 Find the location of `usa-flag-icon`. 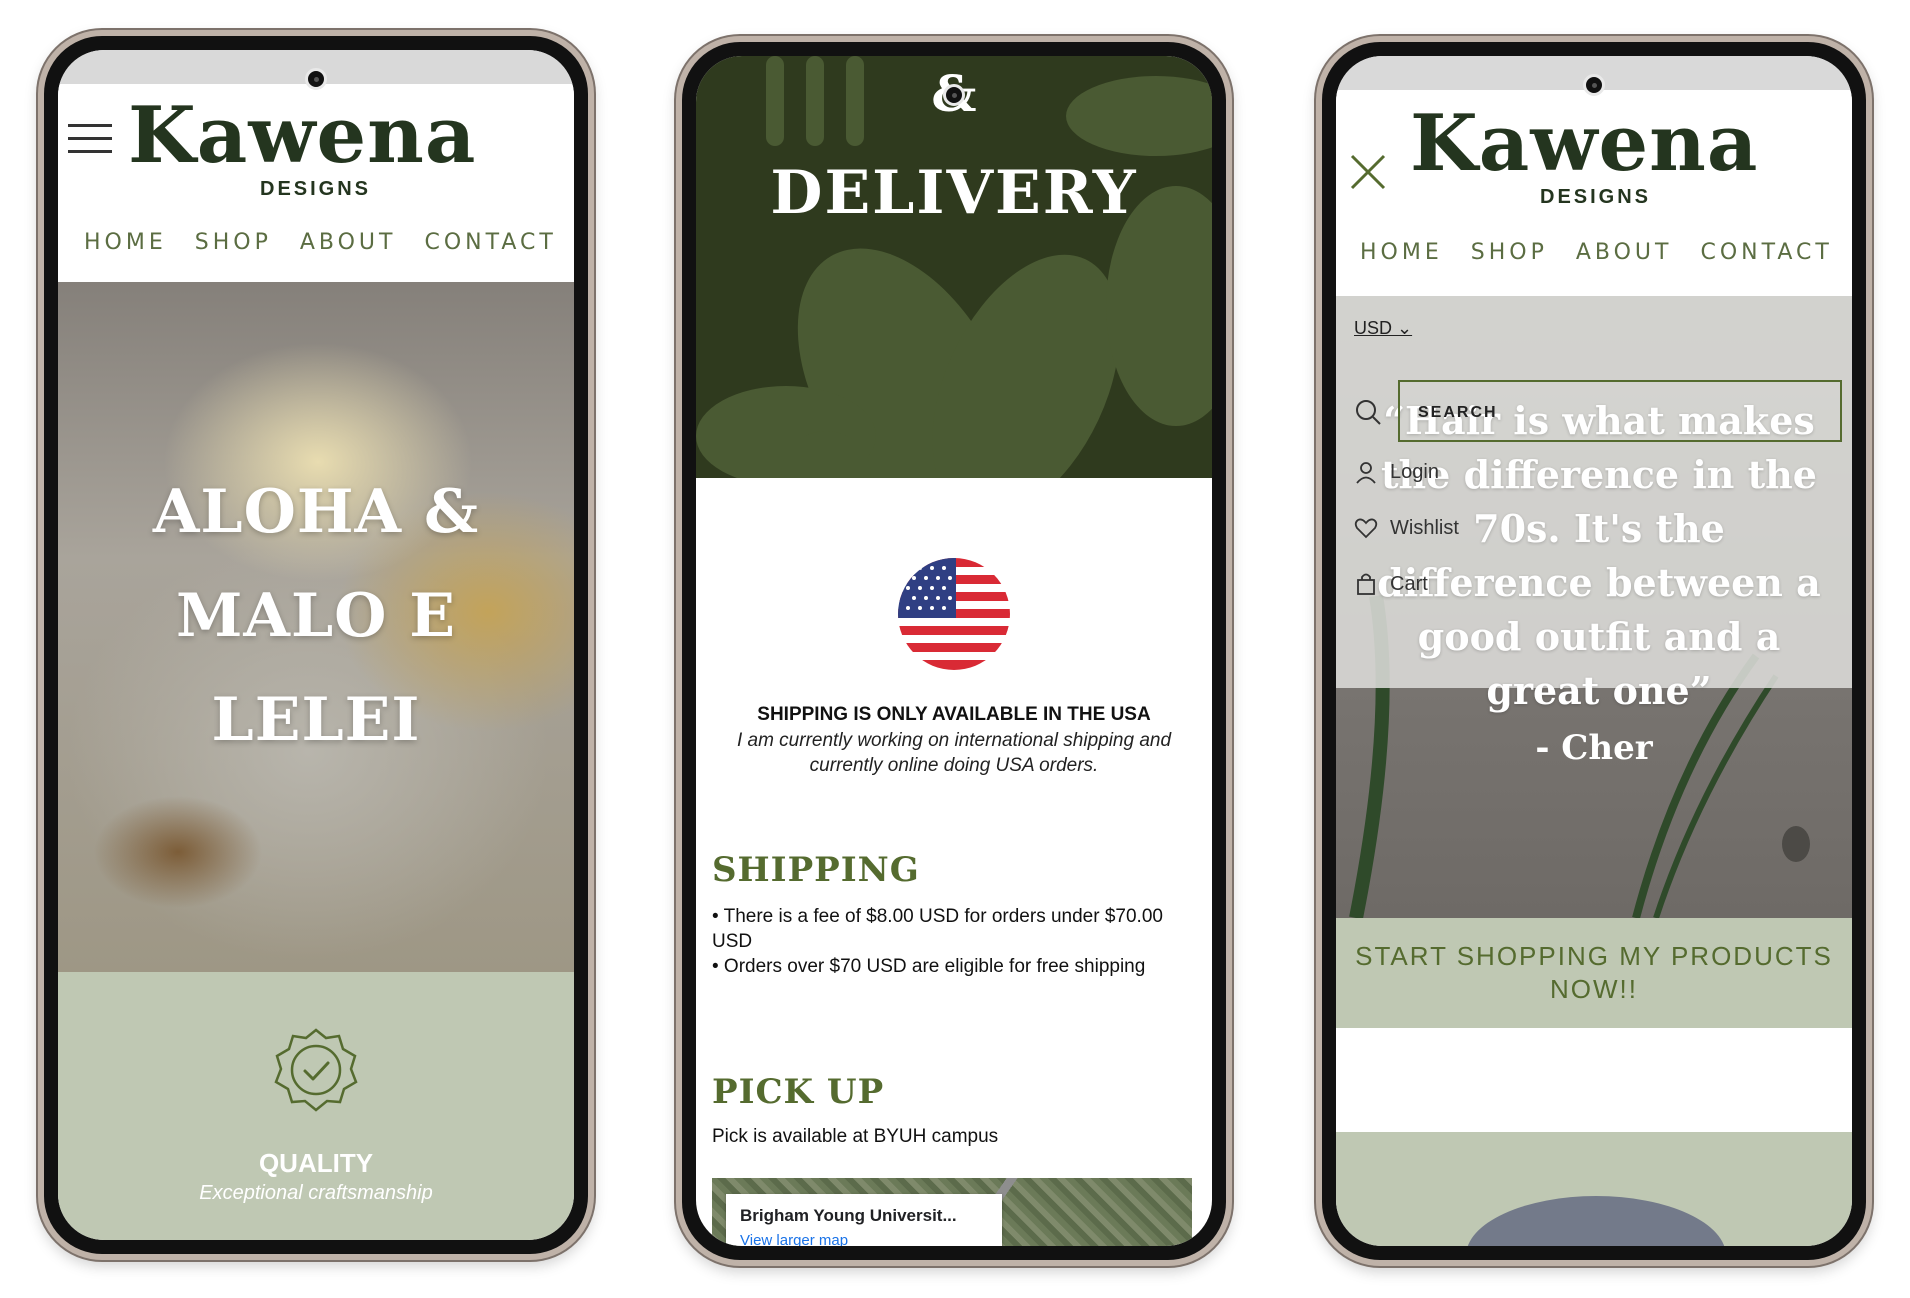

usa-flag-icon is located at coordinates (954, 614).